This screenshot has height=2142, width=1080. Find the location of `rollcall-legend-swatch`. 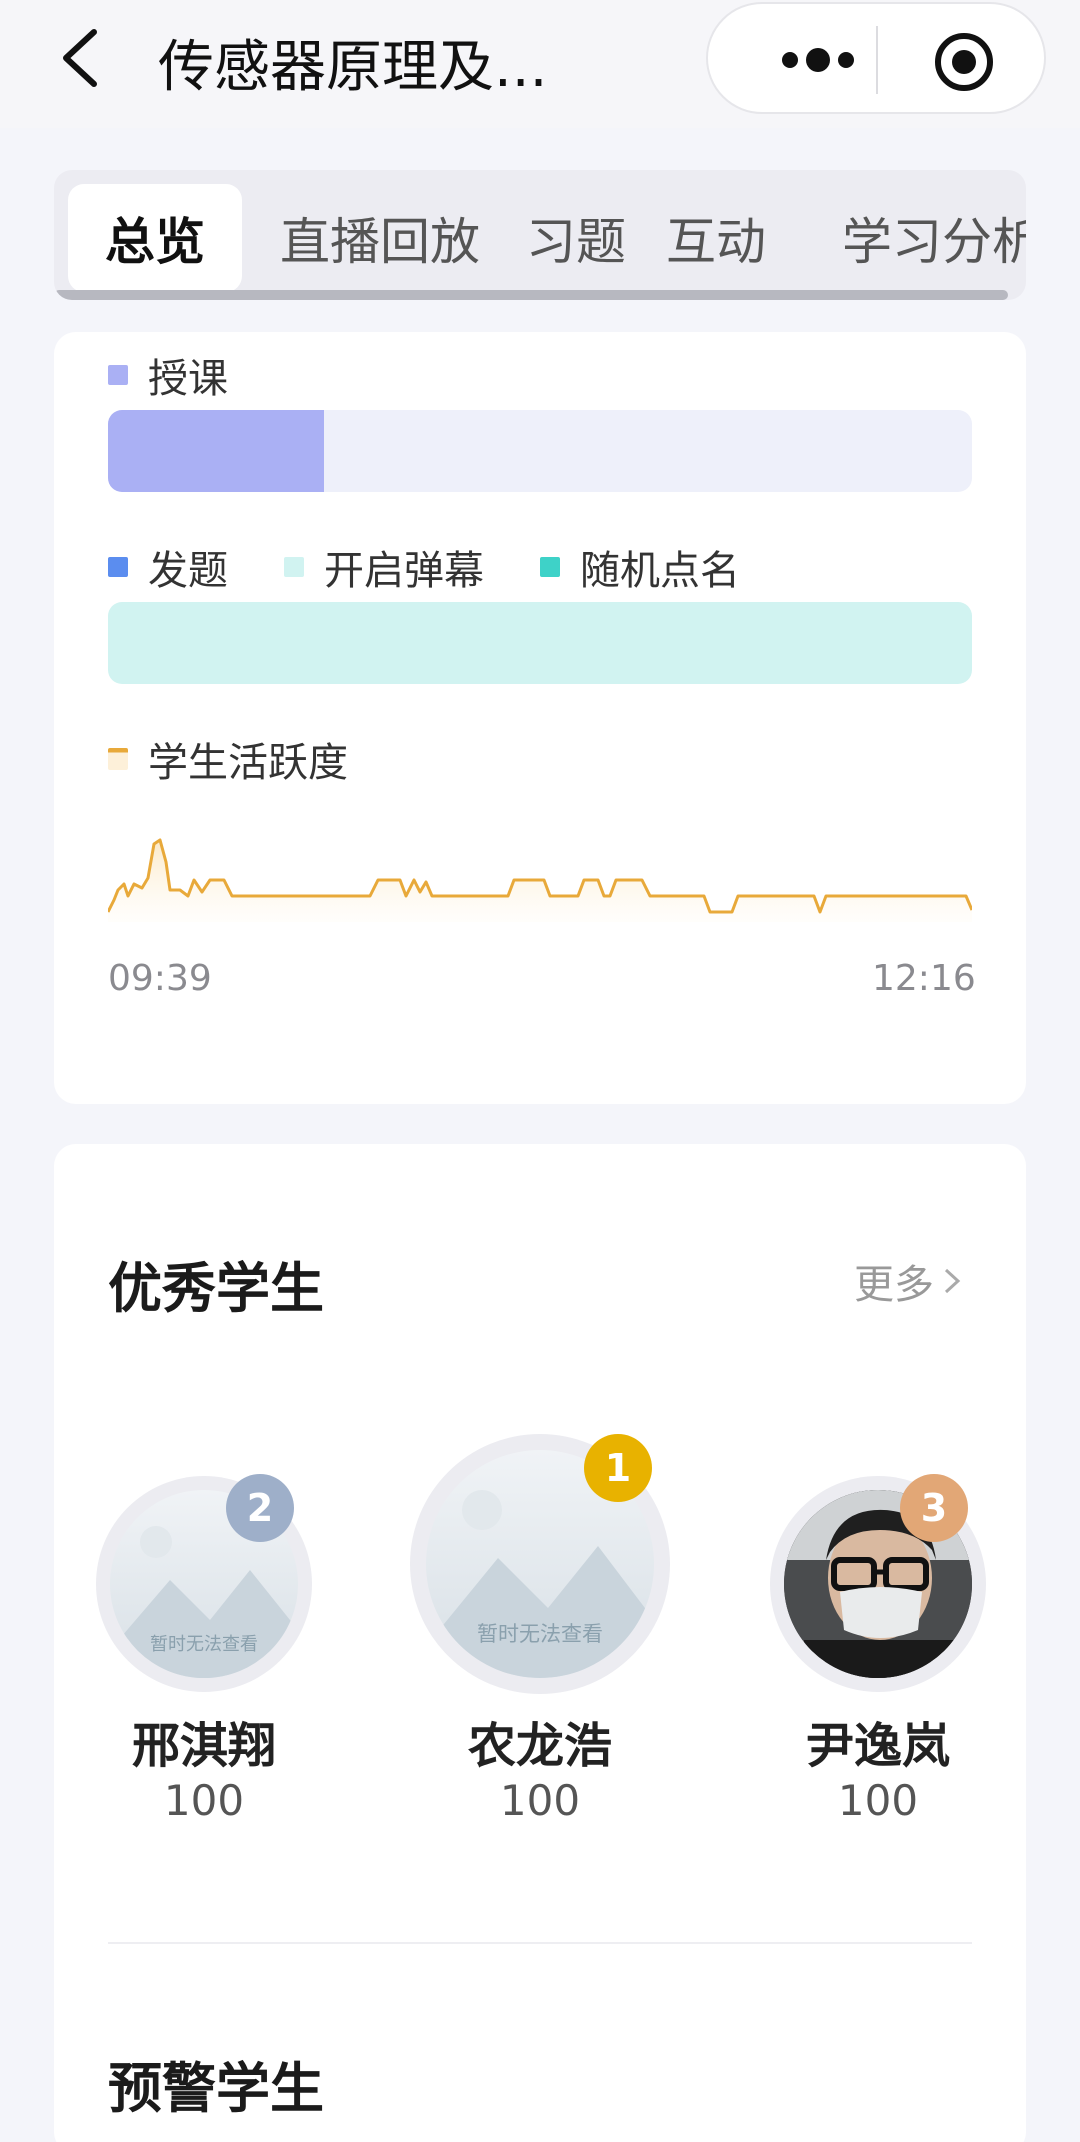

rollcall-legend-swatch is located at coordinates (550, 567).